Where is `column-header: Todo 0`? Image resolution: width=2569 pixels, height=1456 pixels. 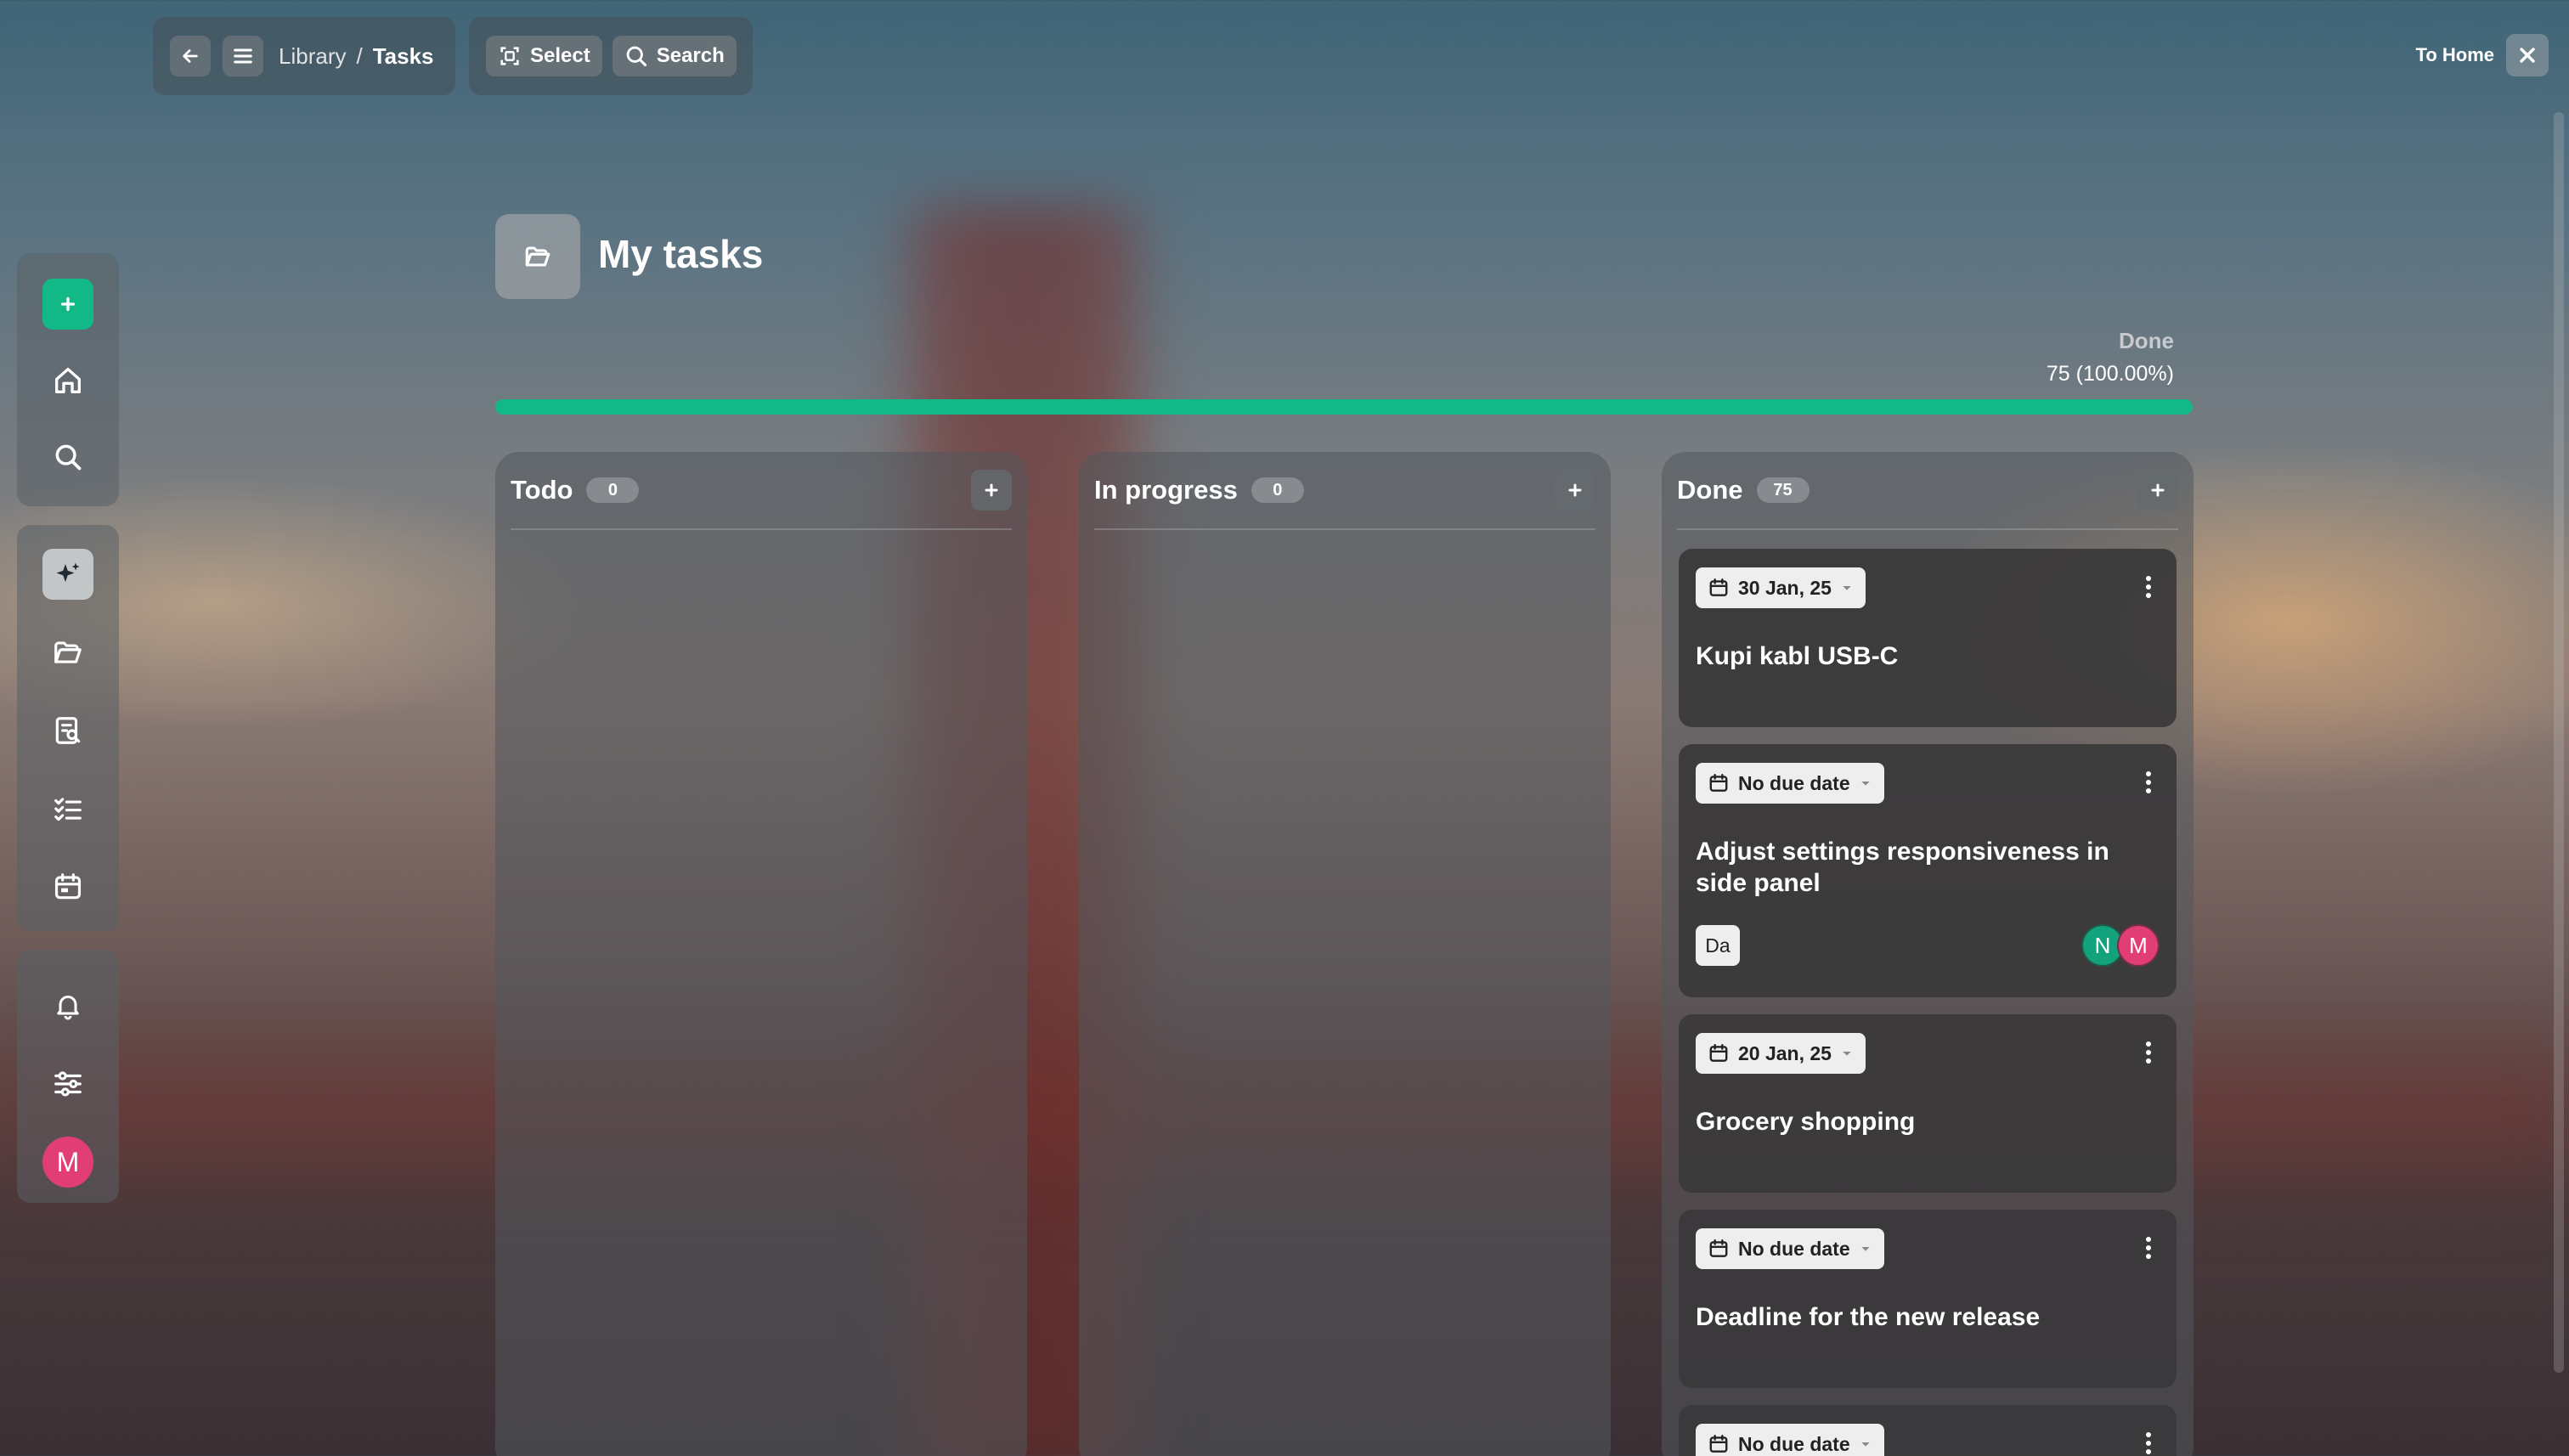
column-header: Todo 0 is located at coordinates (761, 491).